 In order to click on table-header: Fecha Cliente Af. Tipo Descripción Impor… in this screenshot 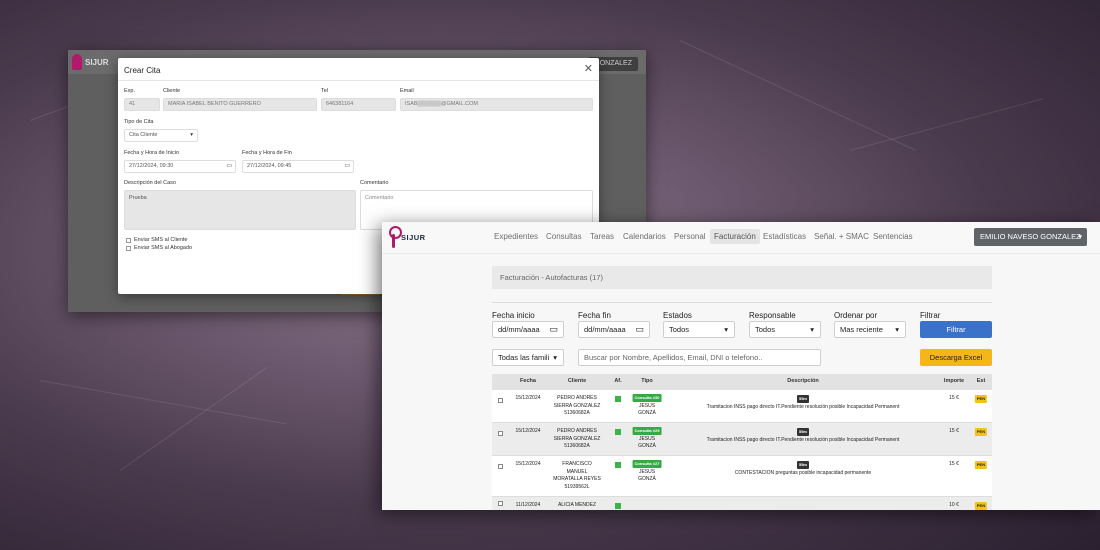, I will do `click(742, 382)`.